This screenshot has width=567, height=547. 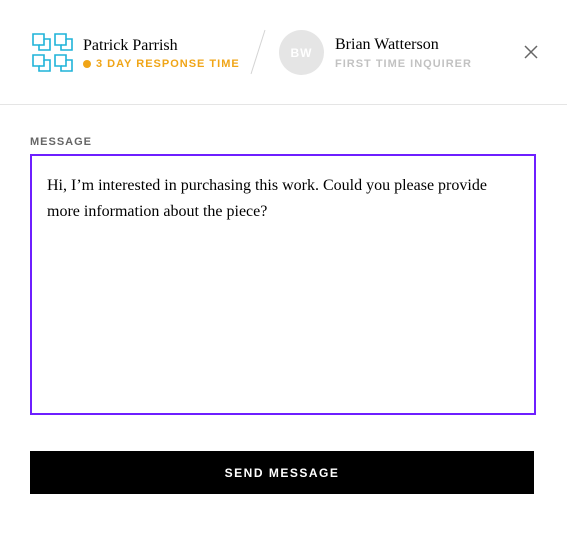 I want to click on avatar-initials: BW, so click(x=301, y=52).